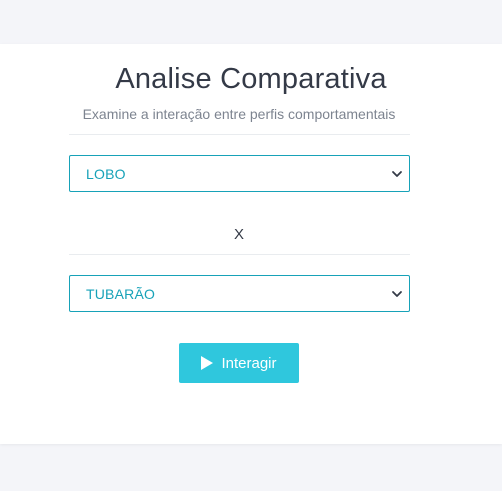  What do you see at coordinates (249, 363) in the screenshot?
I see `interact-button-label: Interagir` at bounding box center [249, 363].